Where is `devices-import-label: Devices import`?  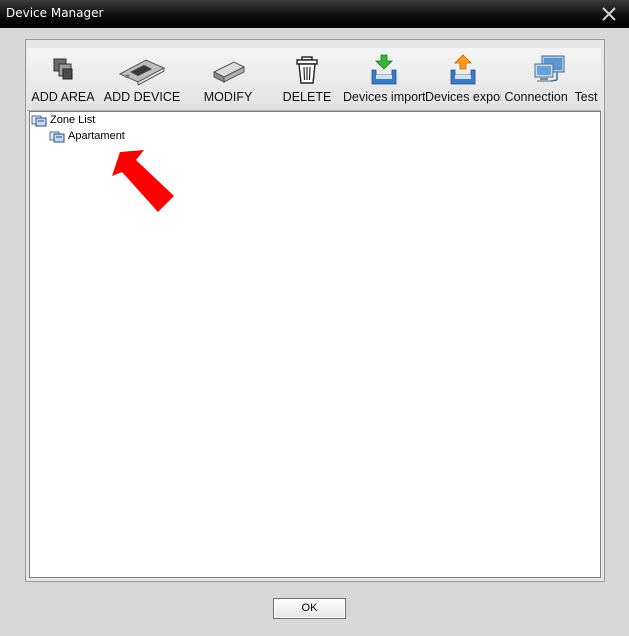 devices-import-label: Devices import is located at coordinates (384, 97).